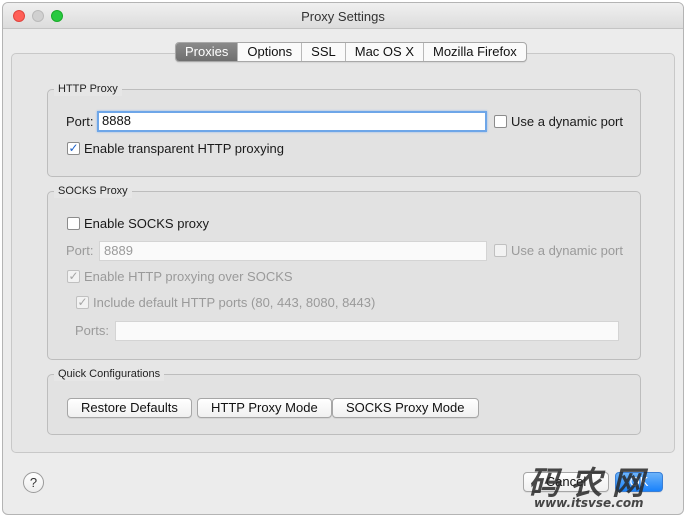 The image size is (686, 517). I want to click on http-proxy-mode-button: HTTP Proxy Mode, so click(264, 408).